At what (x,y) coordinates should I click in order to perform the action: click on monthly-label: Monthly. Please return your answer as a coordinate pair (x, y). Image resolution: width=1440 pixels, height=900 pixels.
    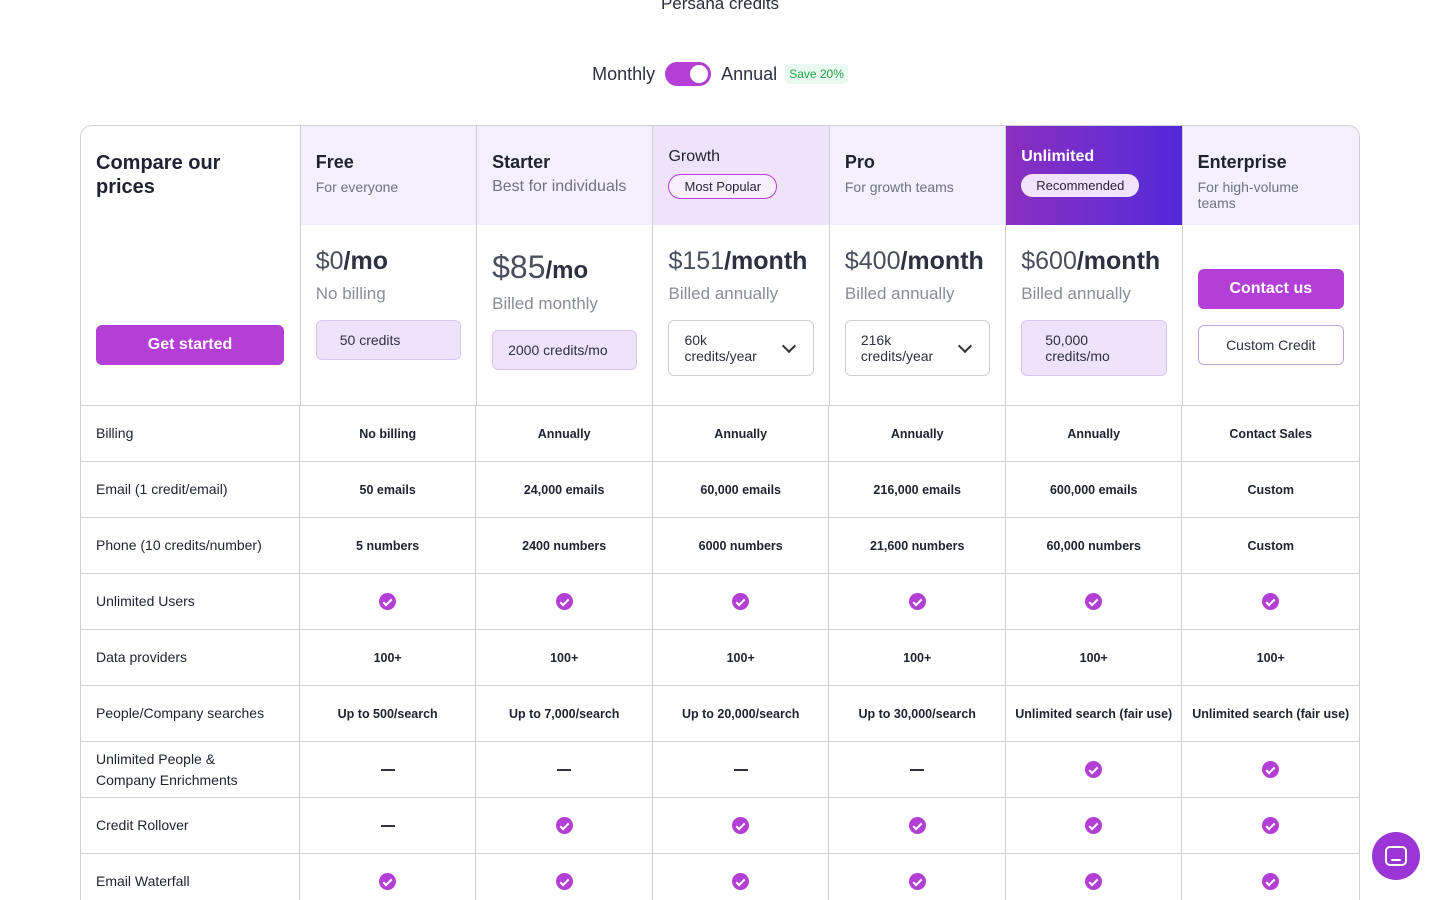
    Looking at the image, I should click on (623, 74).